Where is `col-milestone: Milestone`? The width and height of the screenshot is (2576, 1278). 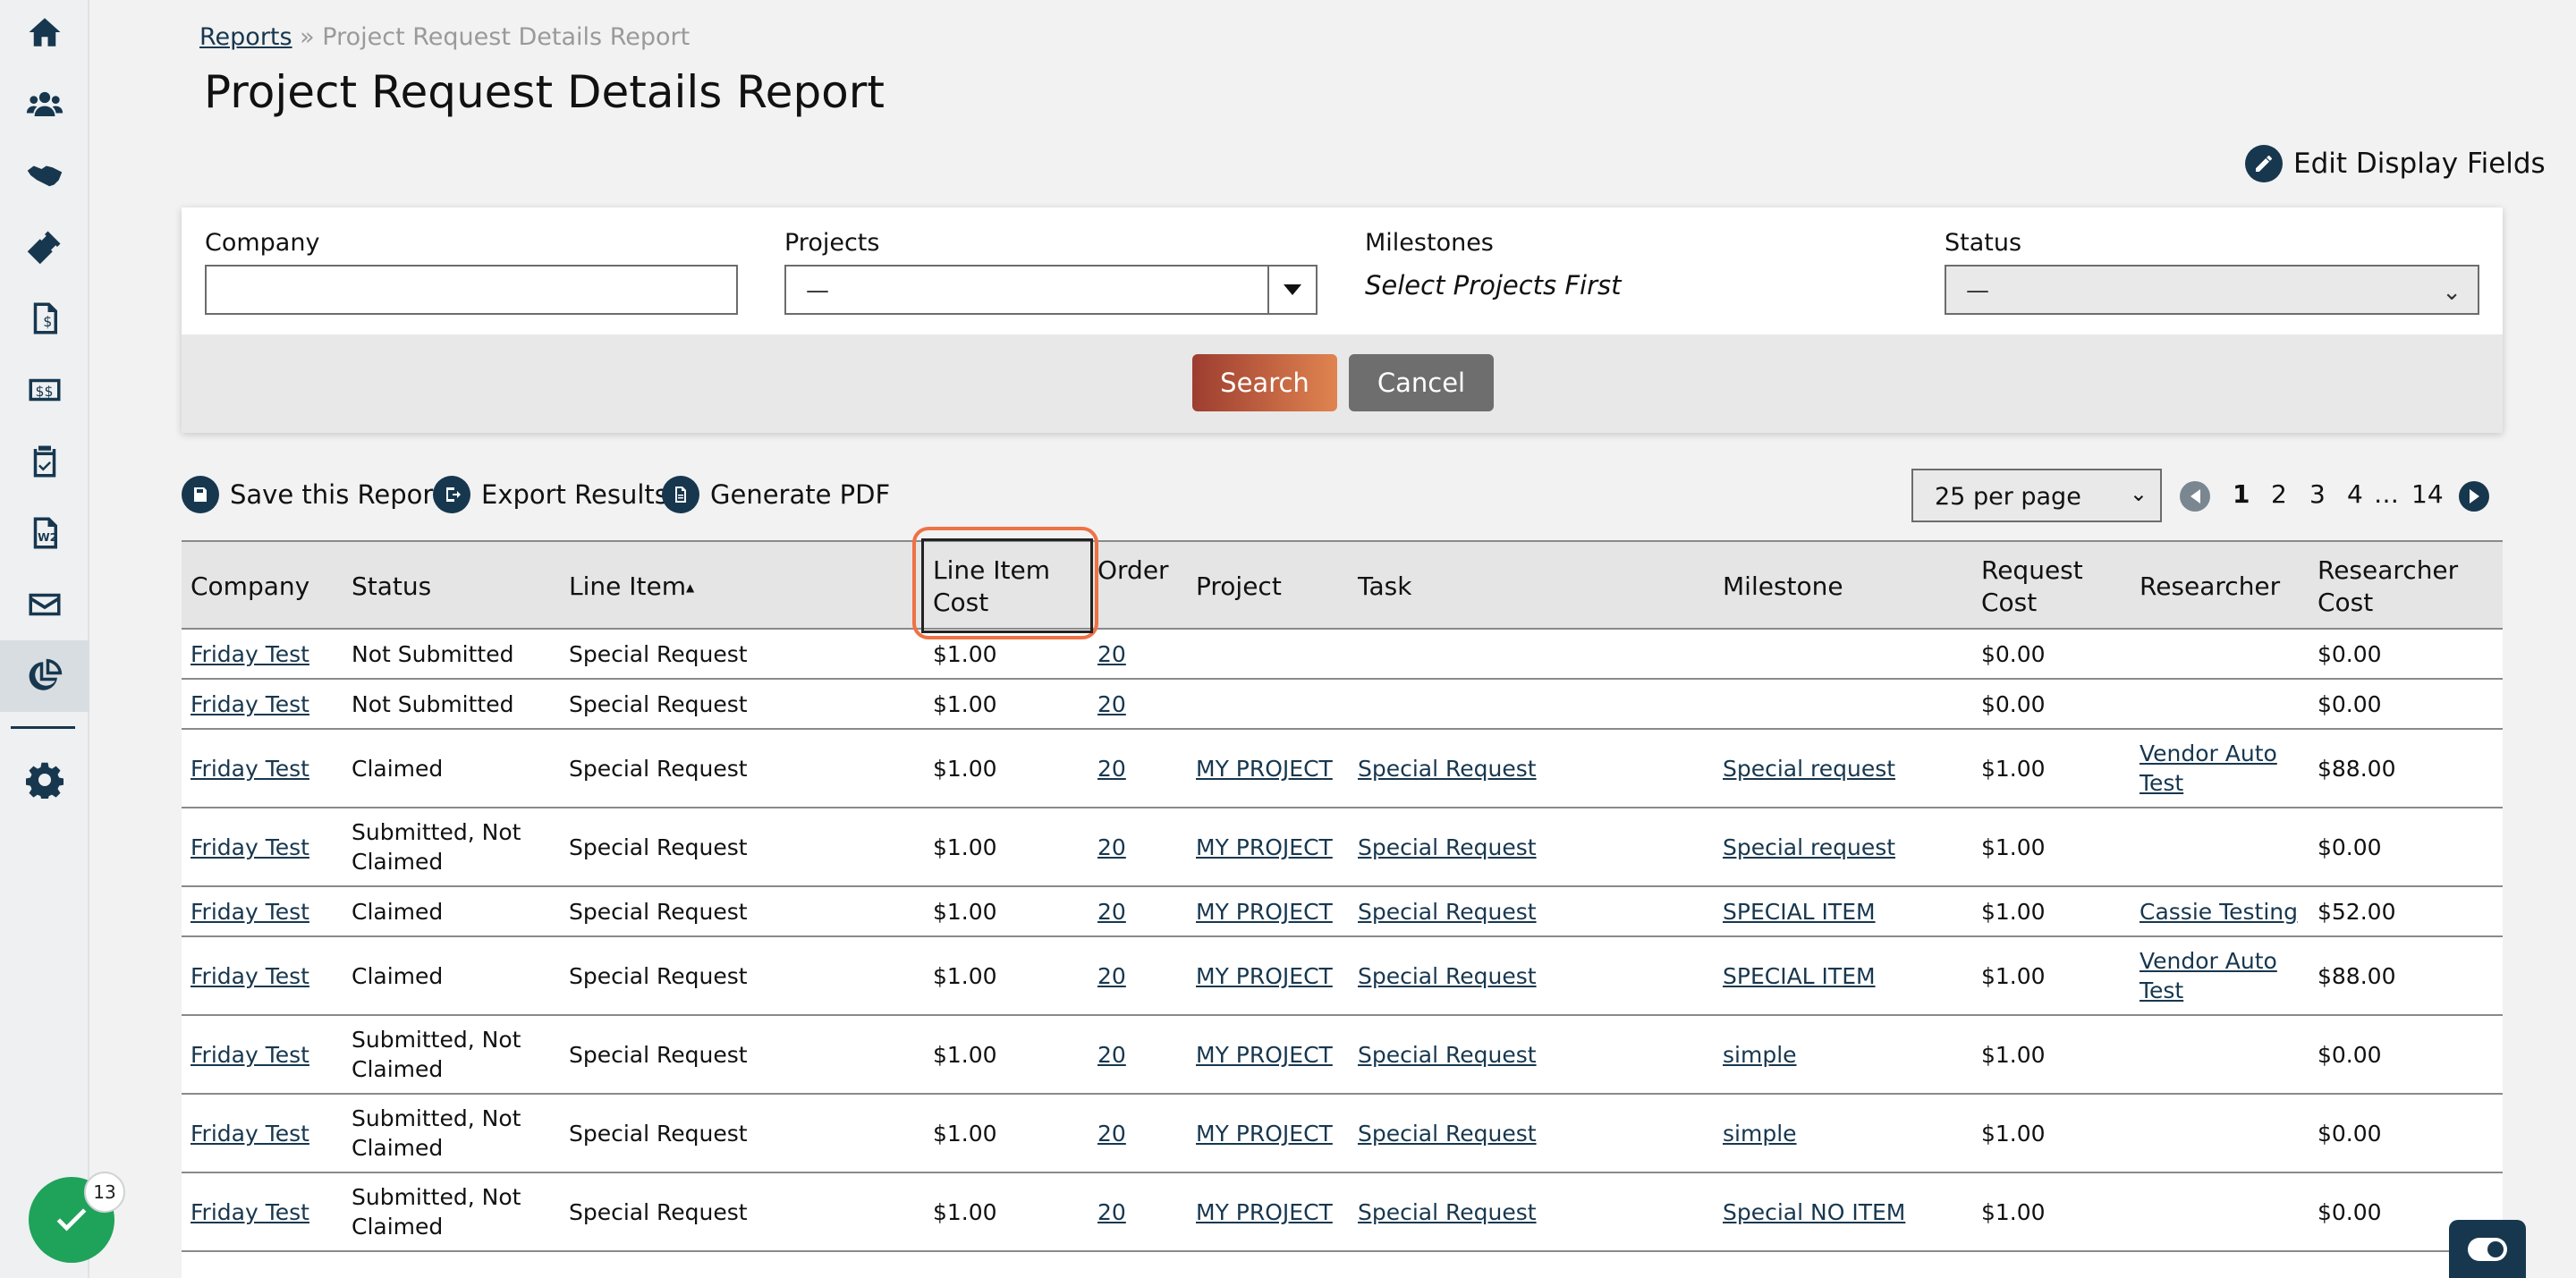 col-milestone: Milestone is located at coordinates (1783, 587).